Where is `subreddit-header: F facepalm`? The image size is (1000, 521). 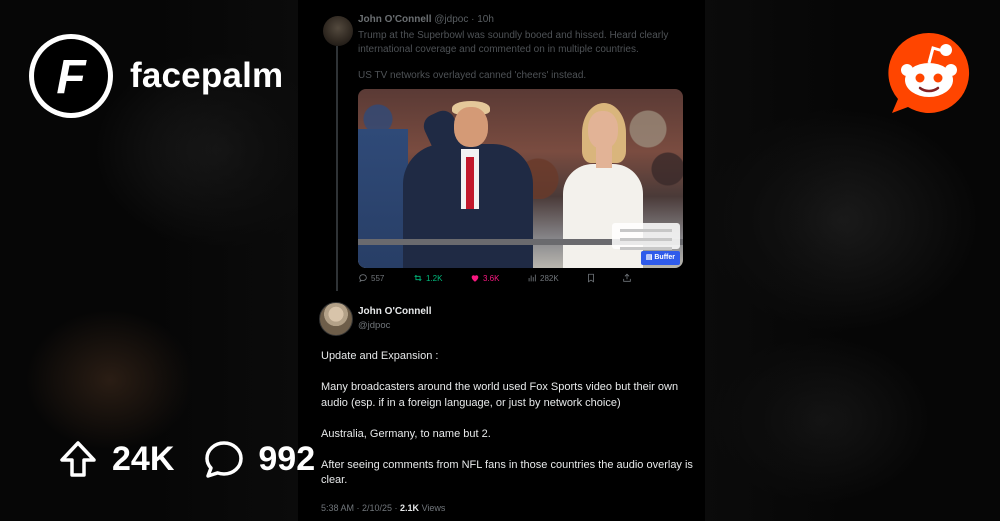 subreddit-header: F facepalm is located at coordinates (156, 76).